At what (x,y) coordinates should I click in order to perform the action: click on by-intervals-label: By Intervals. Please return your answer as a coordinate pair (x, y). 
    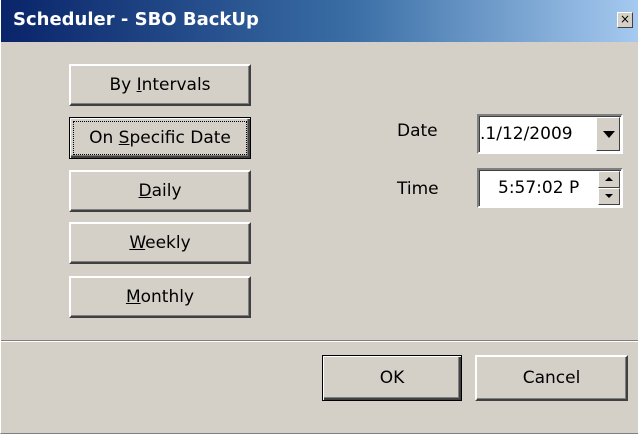
    Looking at the image, I should click on (160, 85).